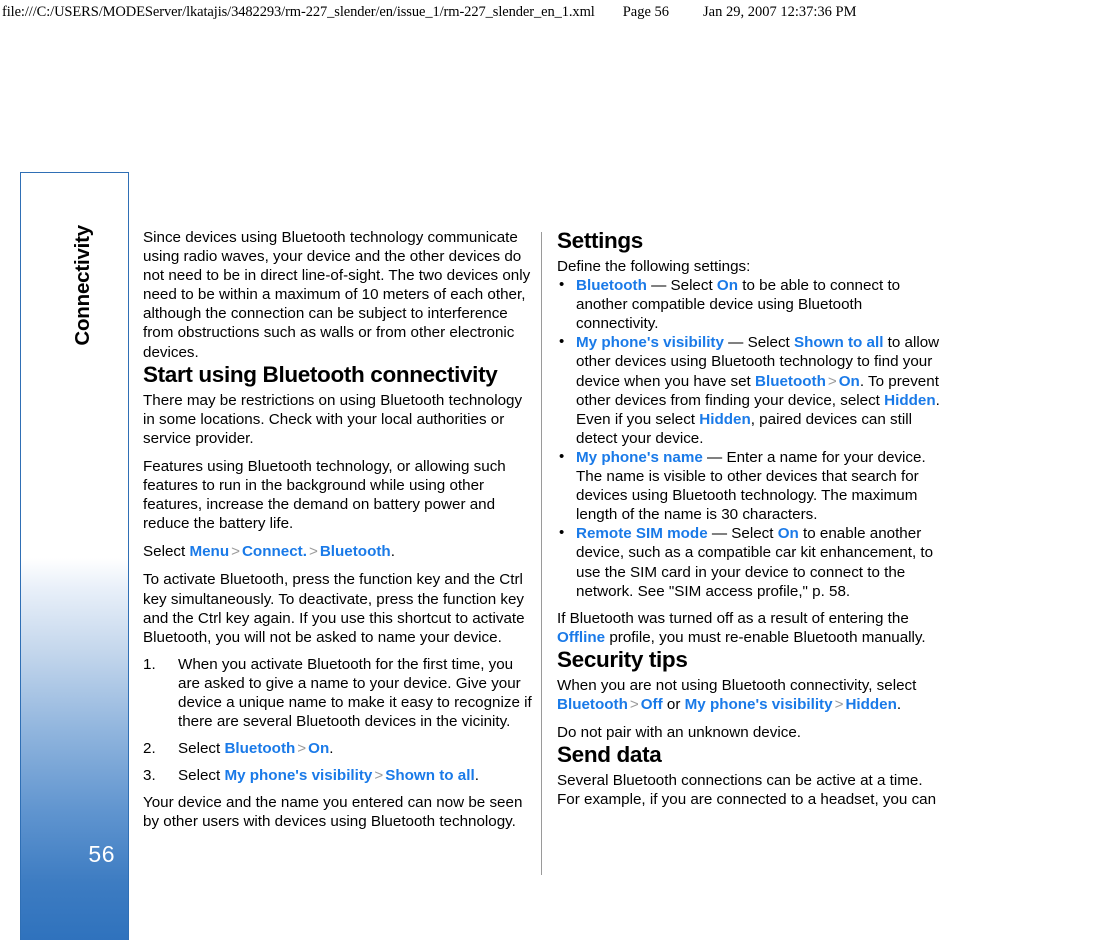 This screenshot has height=940, width=1107. What do you see at coordinates (838, 342) in the screenshot?
I see `value-shown-to-all: Shown to all` at bounding box center [838, 342].